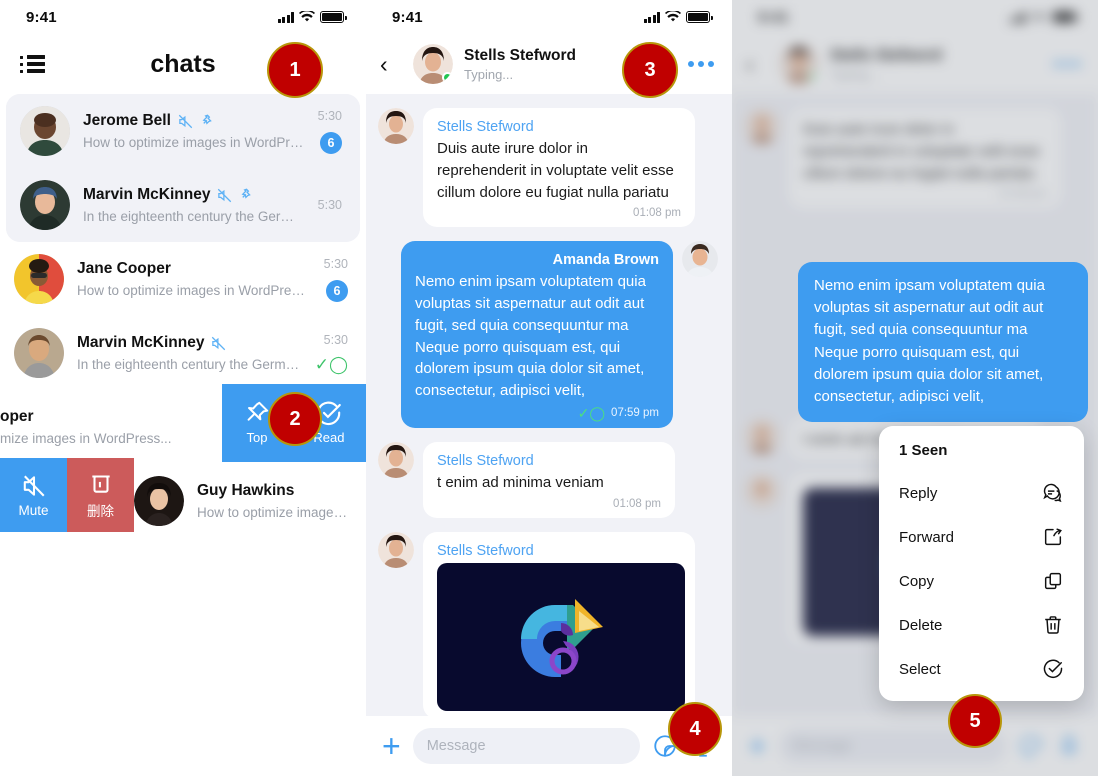  I want to click on menu-item-label: Select, so click(920, 669).